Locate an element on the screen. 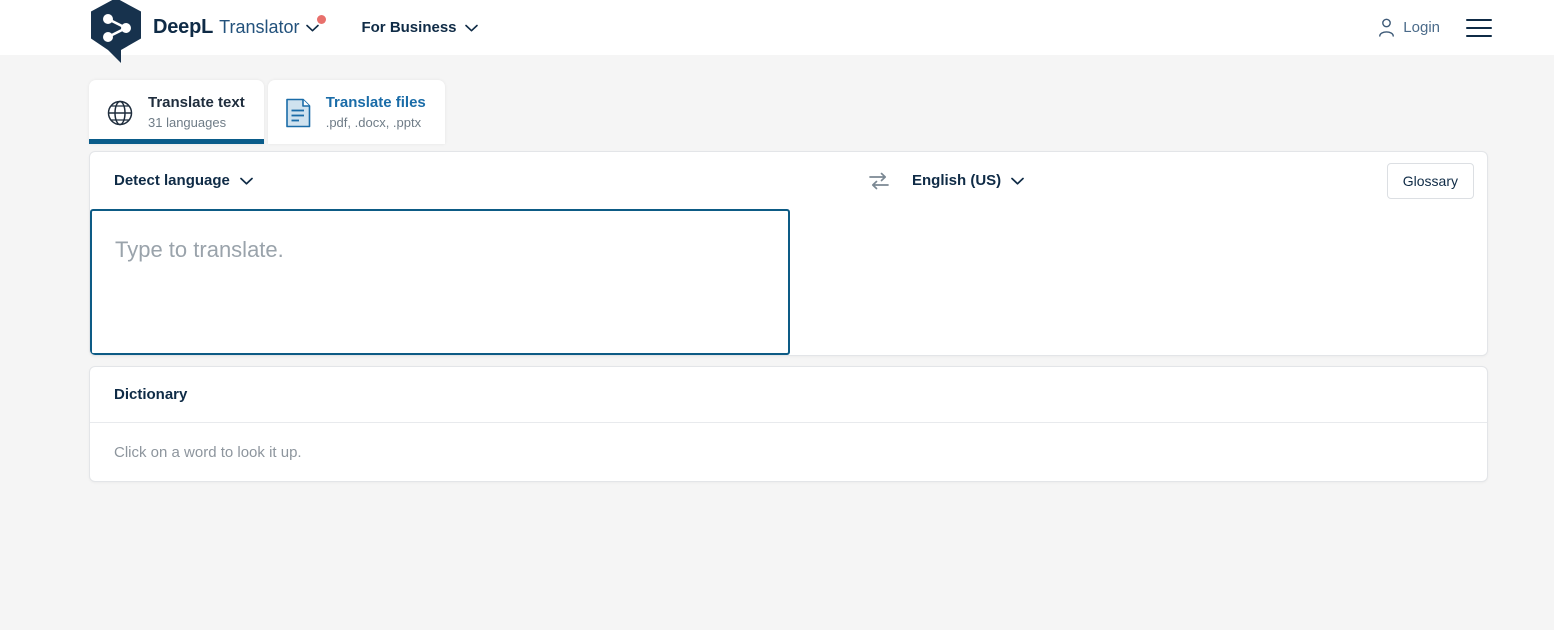 The height and width of the screenshot is (630, 1554). swap-arrows-icon is located at coordinates (879, 180).